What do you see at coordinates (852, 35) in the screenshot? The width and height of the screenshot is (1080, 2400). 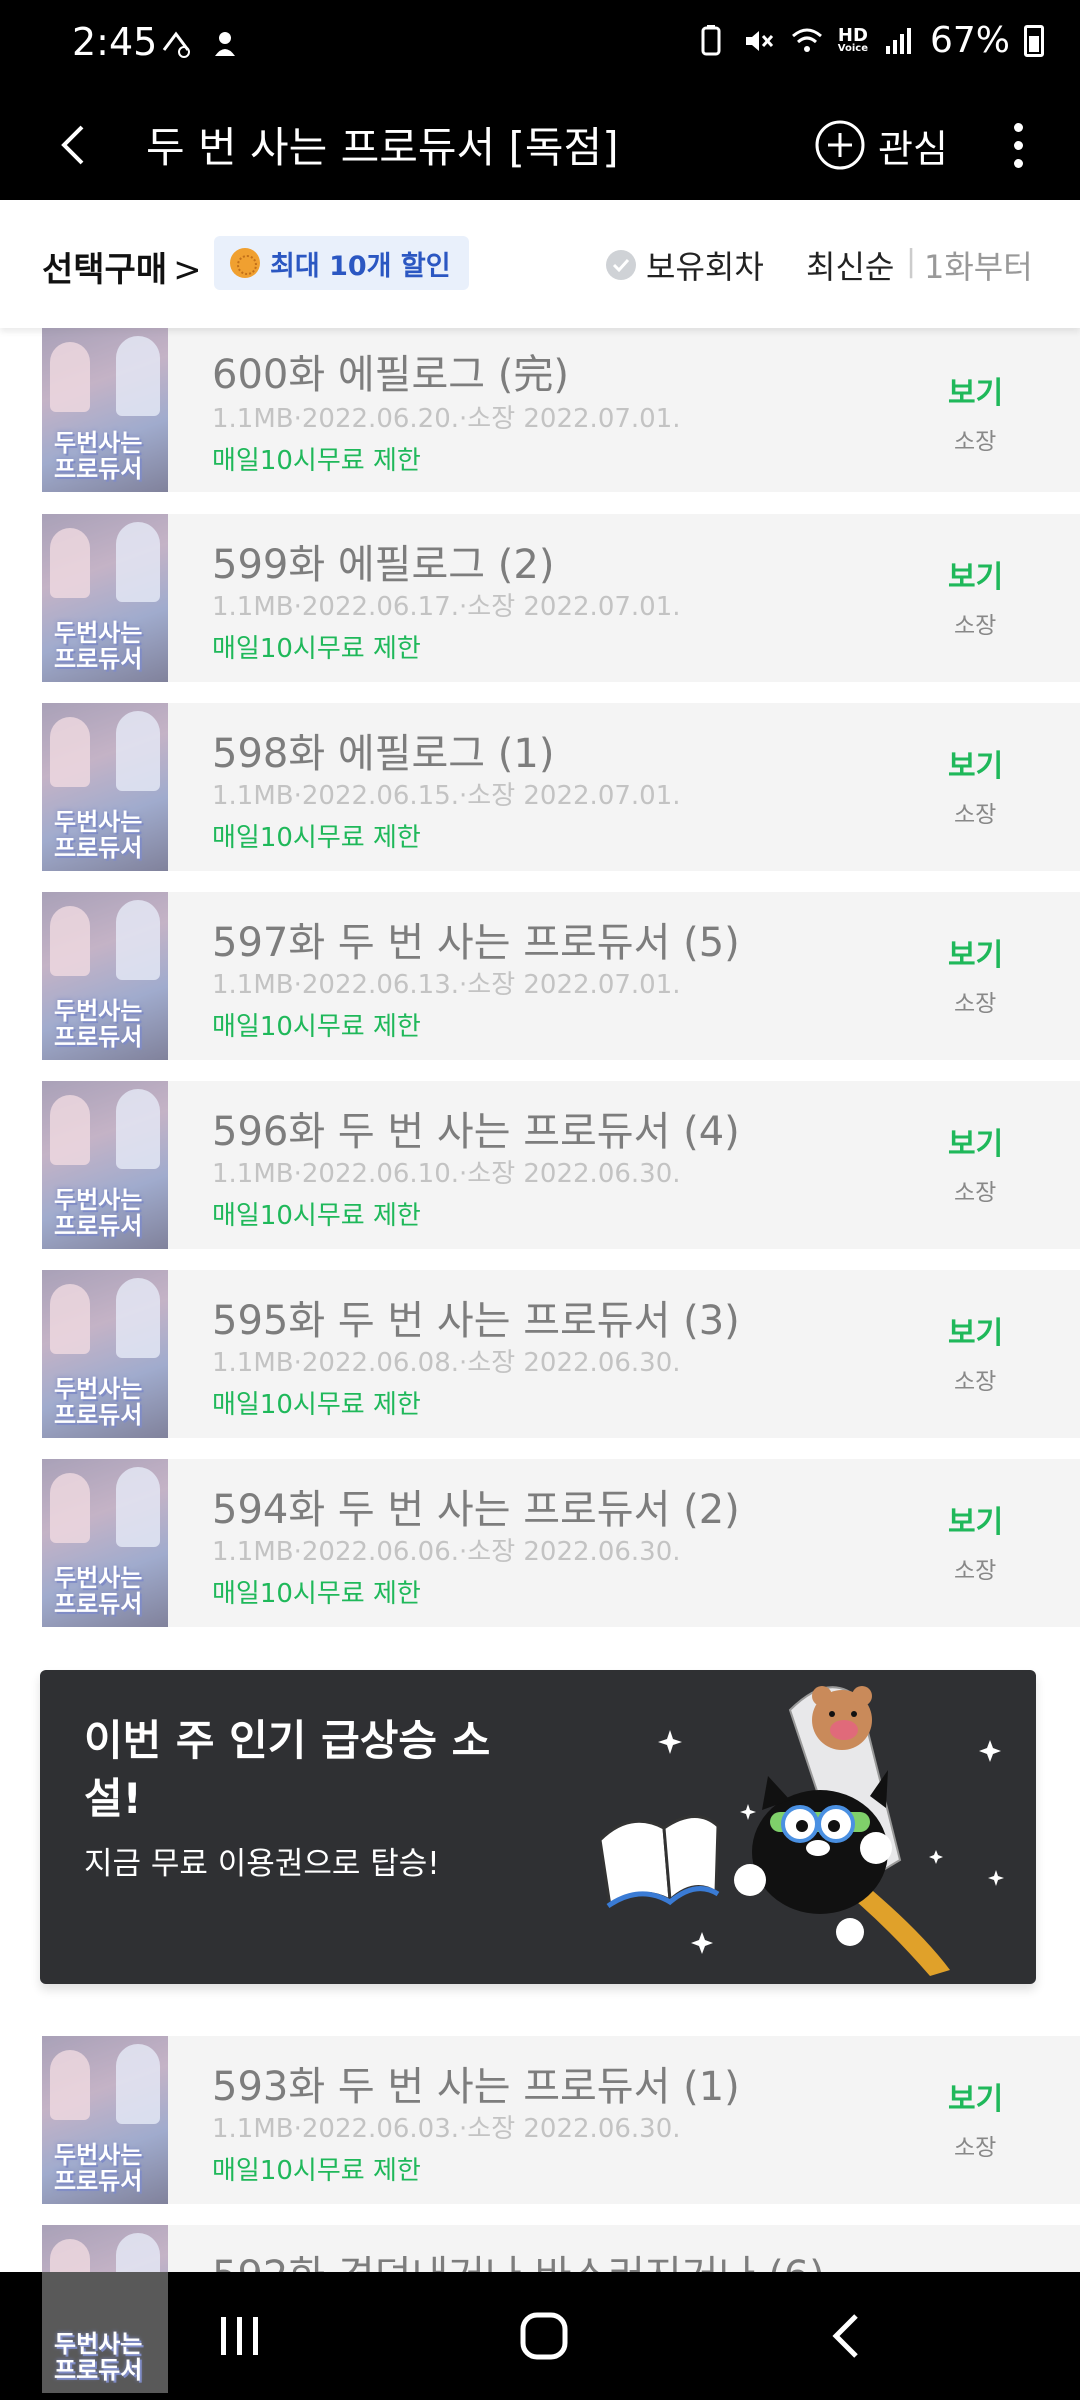 I see `hd-label: HD` at bounding box center [852, 35].